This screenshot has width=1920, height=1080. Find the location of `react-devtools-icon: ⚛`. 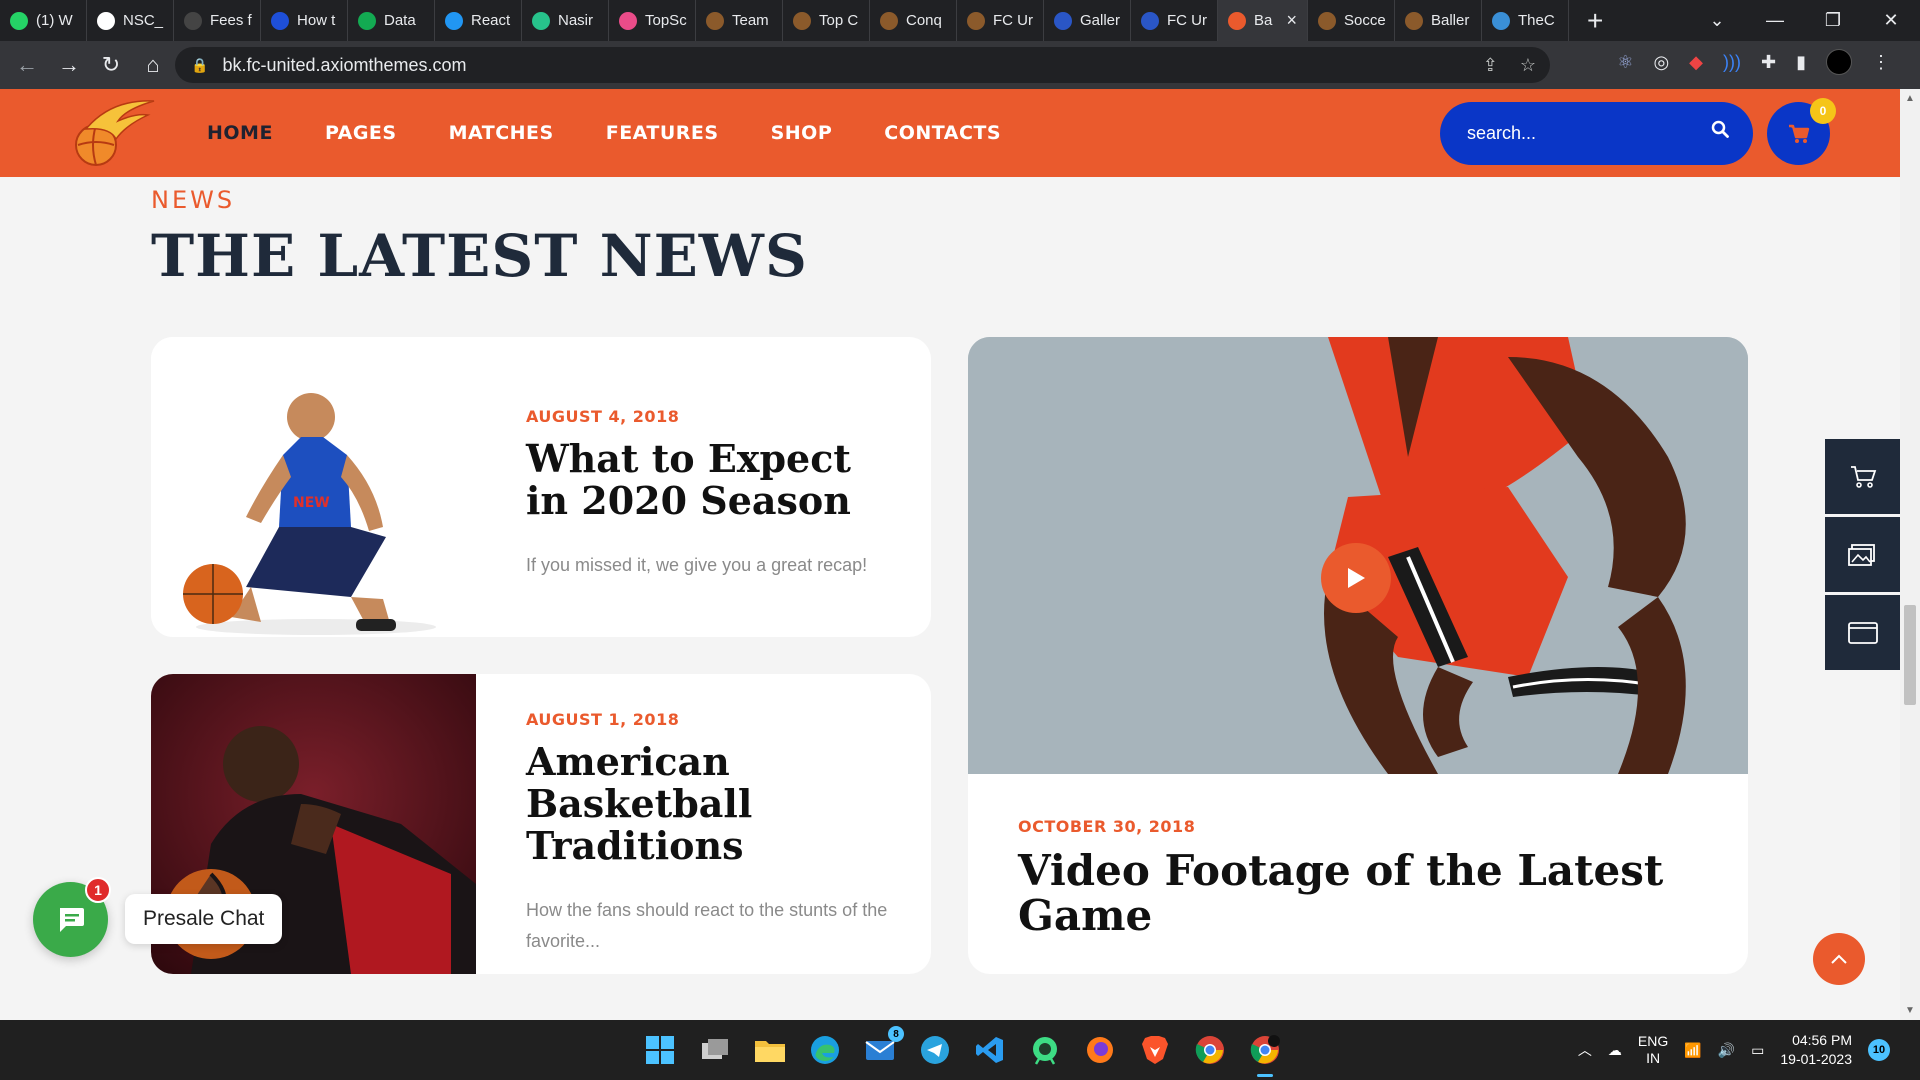

react-devtools-icon: ⚛ is located at coordinates (1625, 62).